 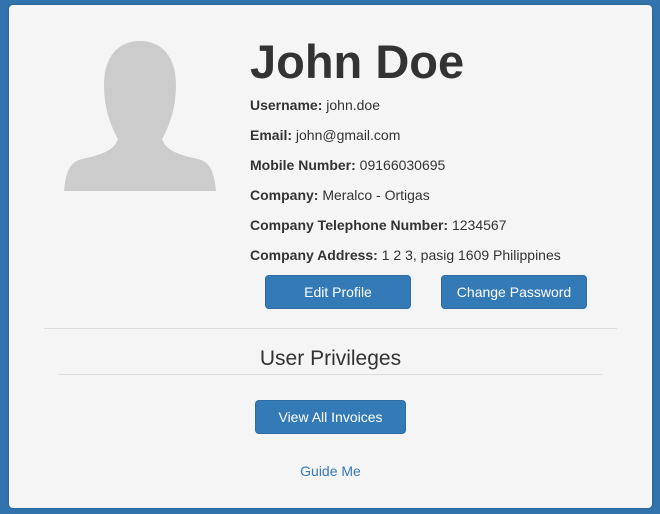 I want to click on email-row: Email: john@gmail.com, so click(x=445, y=142).